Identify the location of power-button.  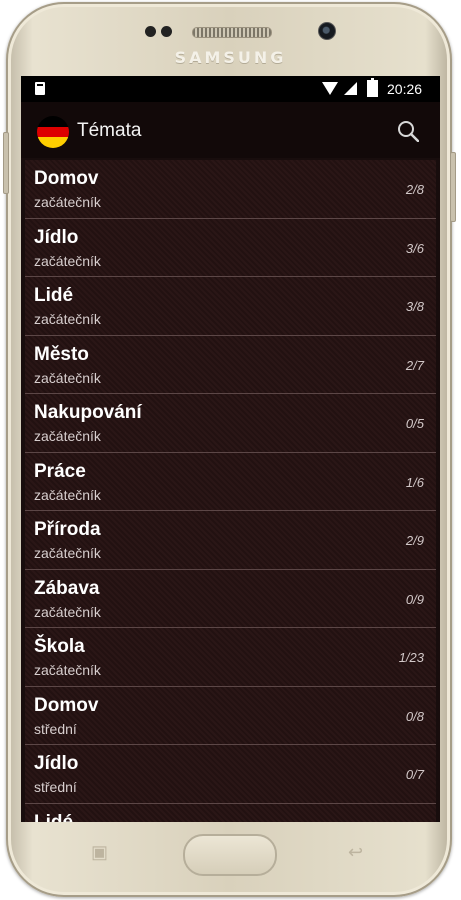
(453, 187).